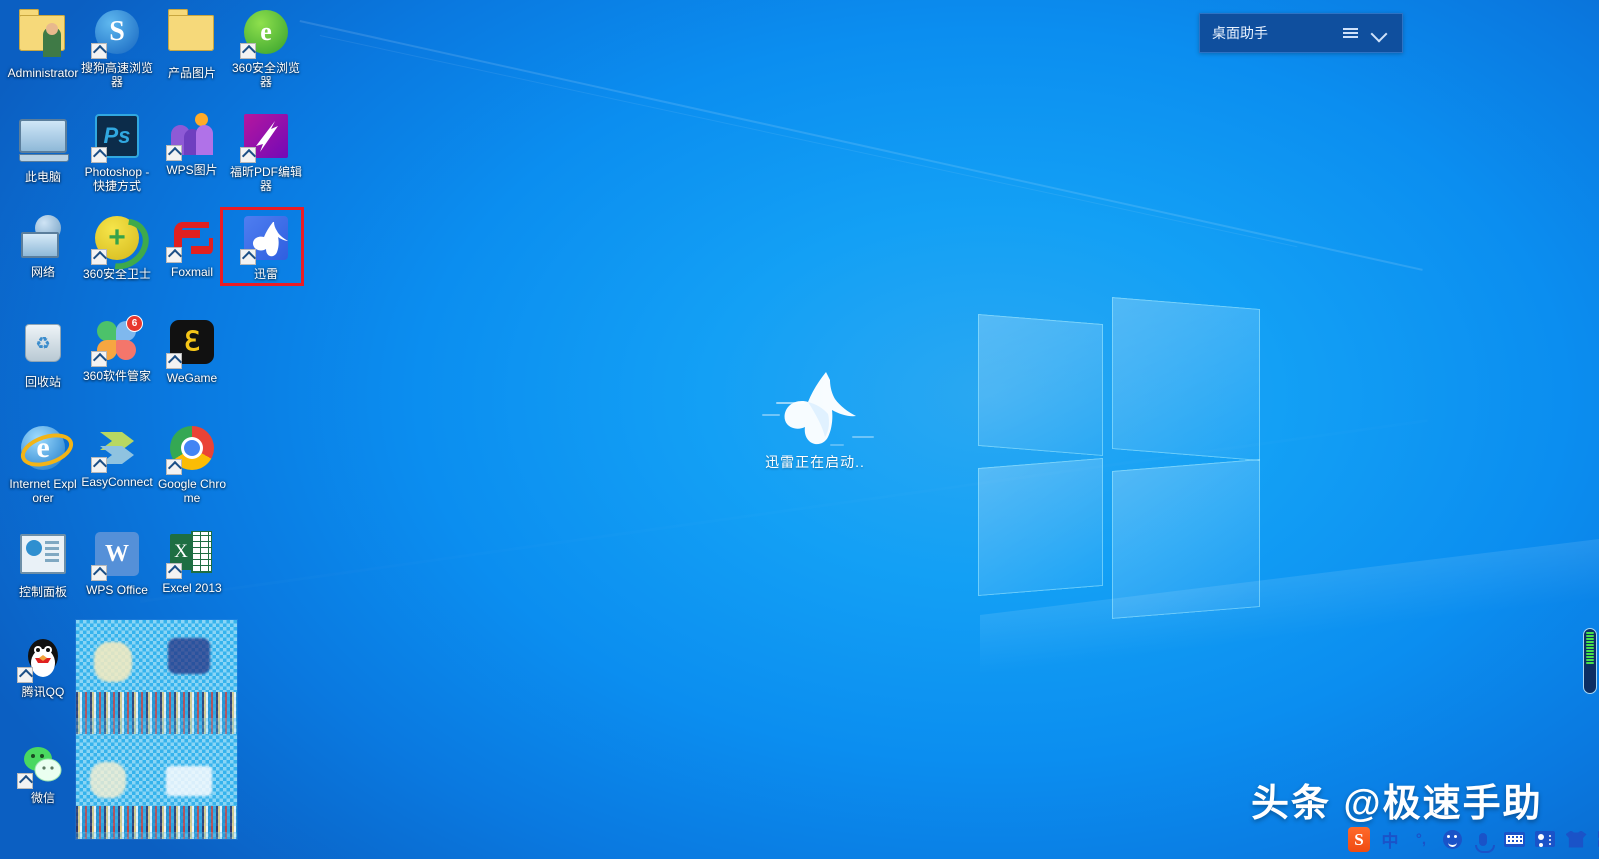 This screenshot has height=859, width=1599. I want to click on desktop-icon-360-browser: e 360安全浏览器, so click(266, 48).